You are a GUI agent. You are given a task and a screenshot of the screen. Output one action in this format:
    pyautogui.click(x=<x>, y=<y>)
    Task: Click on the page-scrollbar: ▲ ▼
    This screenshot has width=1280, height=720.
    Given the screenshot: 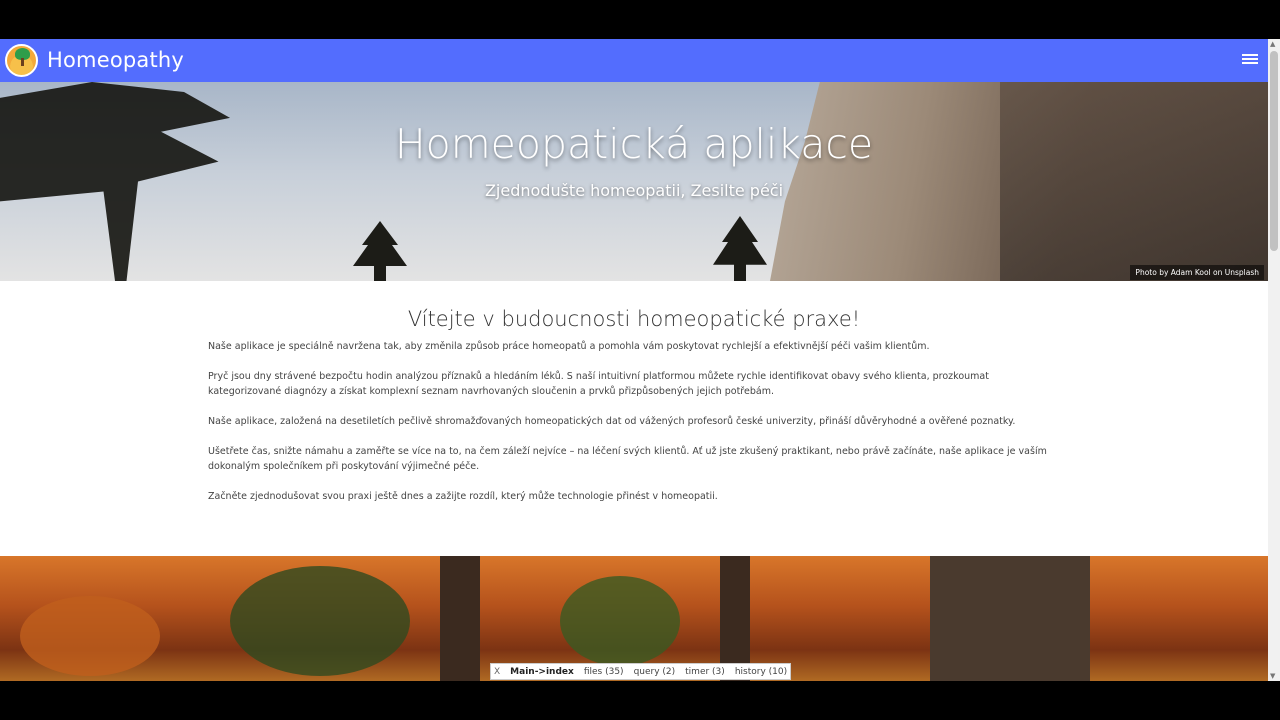 What is the action you would take?
    pyautogui.click(x=1274, y=360)
    